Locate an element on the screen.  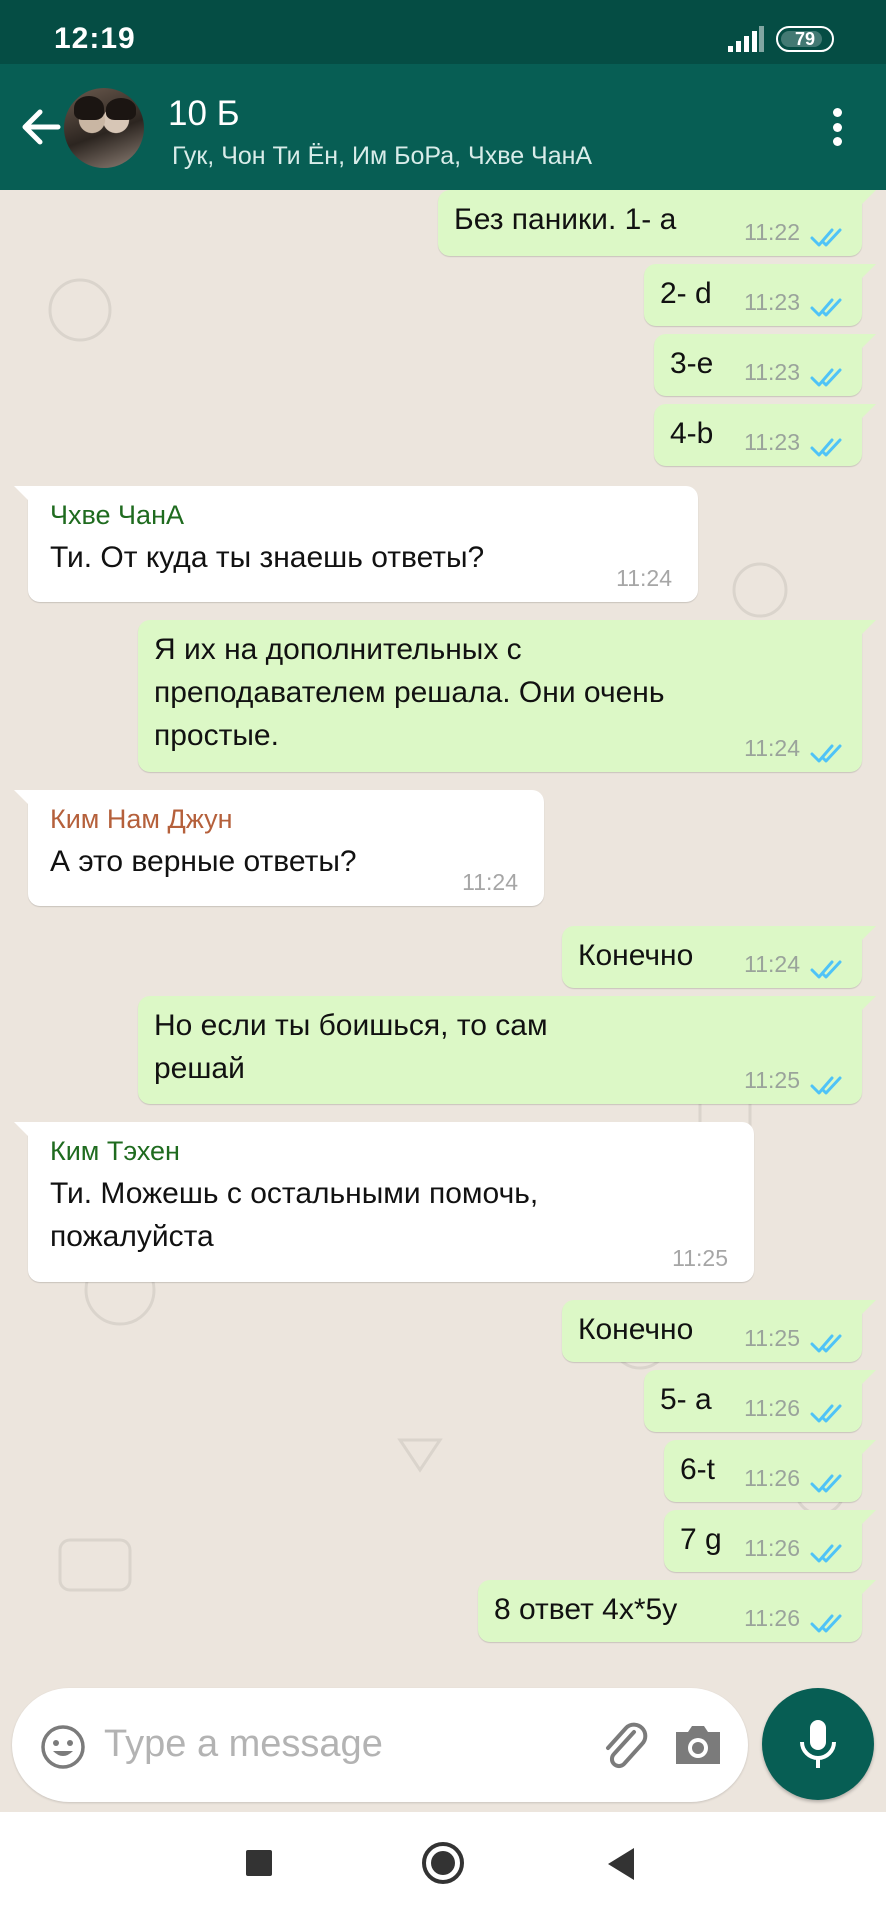
incoming-message: Ким Нам Джун А это верные ответы? 11:24 is located at coordinates (279, 848).